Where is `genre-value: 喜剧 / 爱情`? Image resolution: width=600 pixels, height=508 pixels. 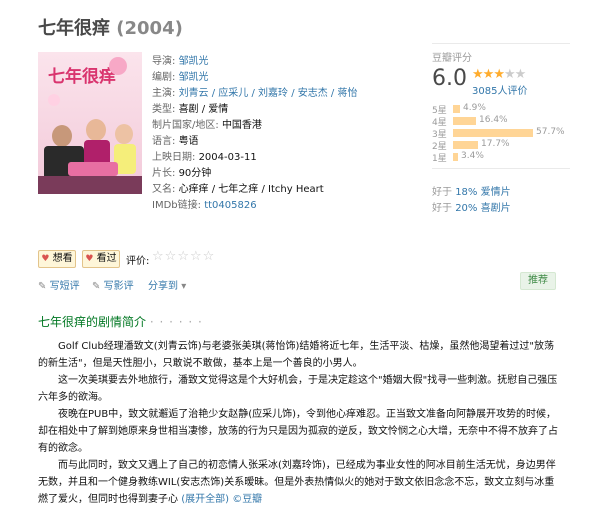 genre-value: 喜剧 / 爱情 is located at coordinates (203, 109).